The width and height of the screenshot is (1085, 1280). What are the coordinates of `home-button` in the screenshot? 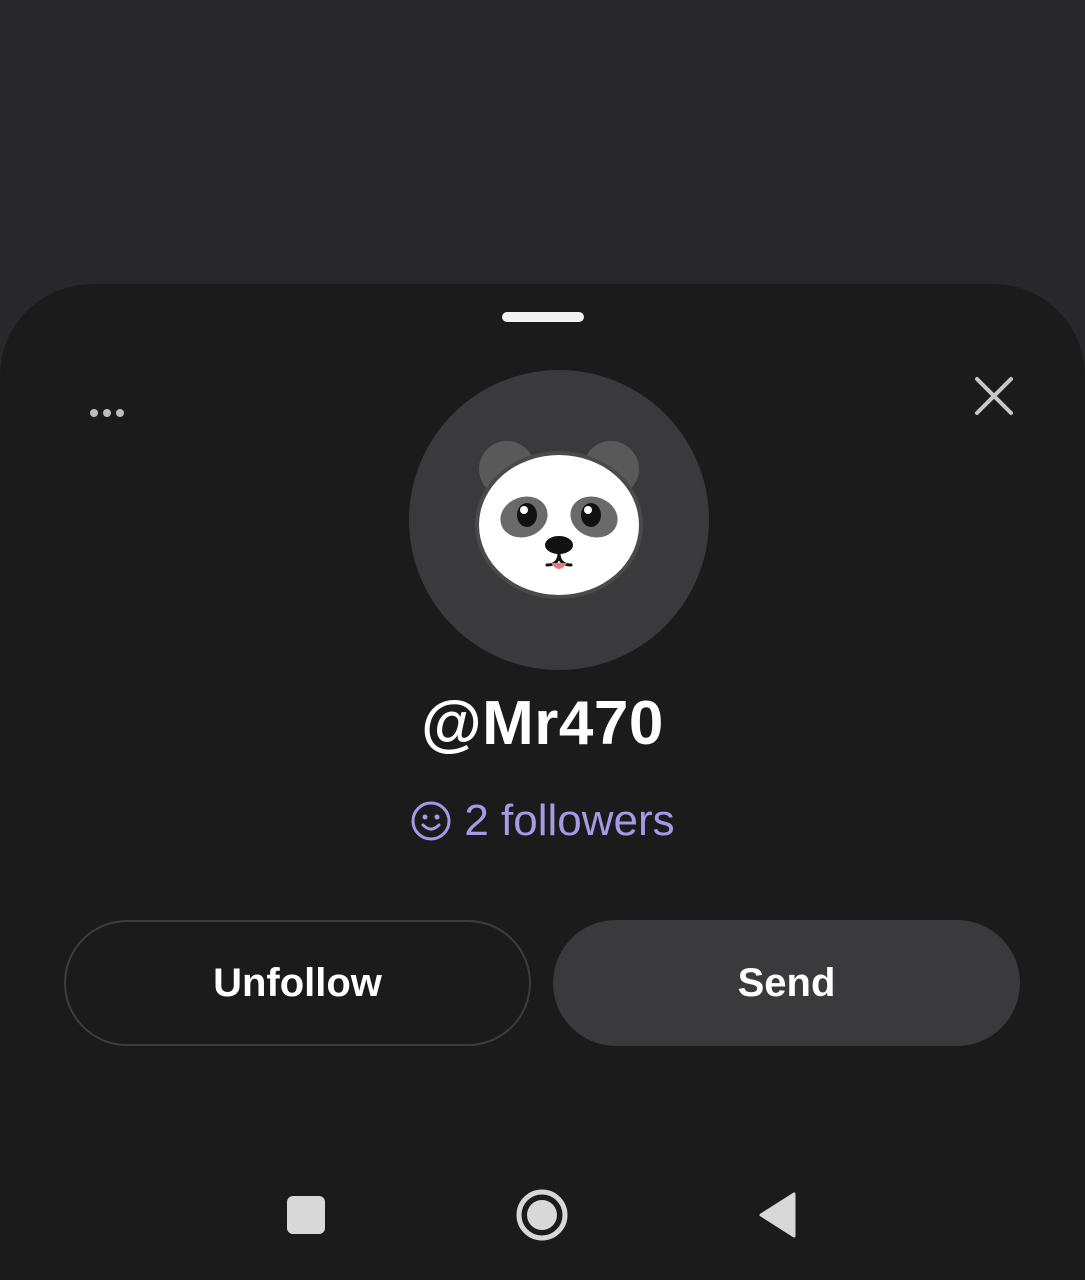 It's located at (542, 1215).